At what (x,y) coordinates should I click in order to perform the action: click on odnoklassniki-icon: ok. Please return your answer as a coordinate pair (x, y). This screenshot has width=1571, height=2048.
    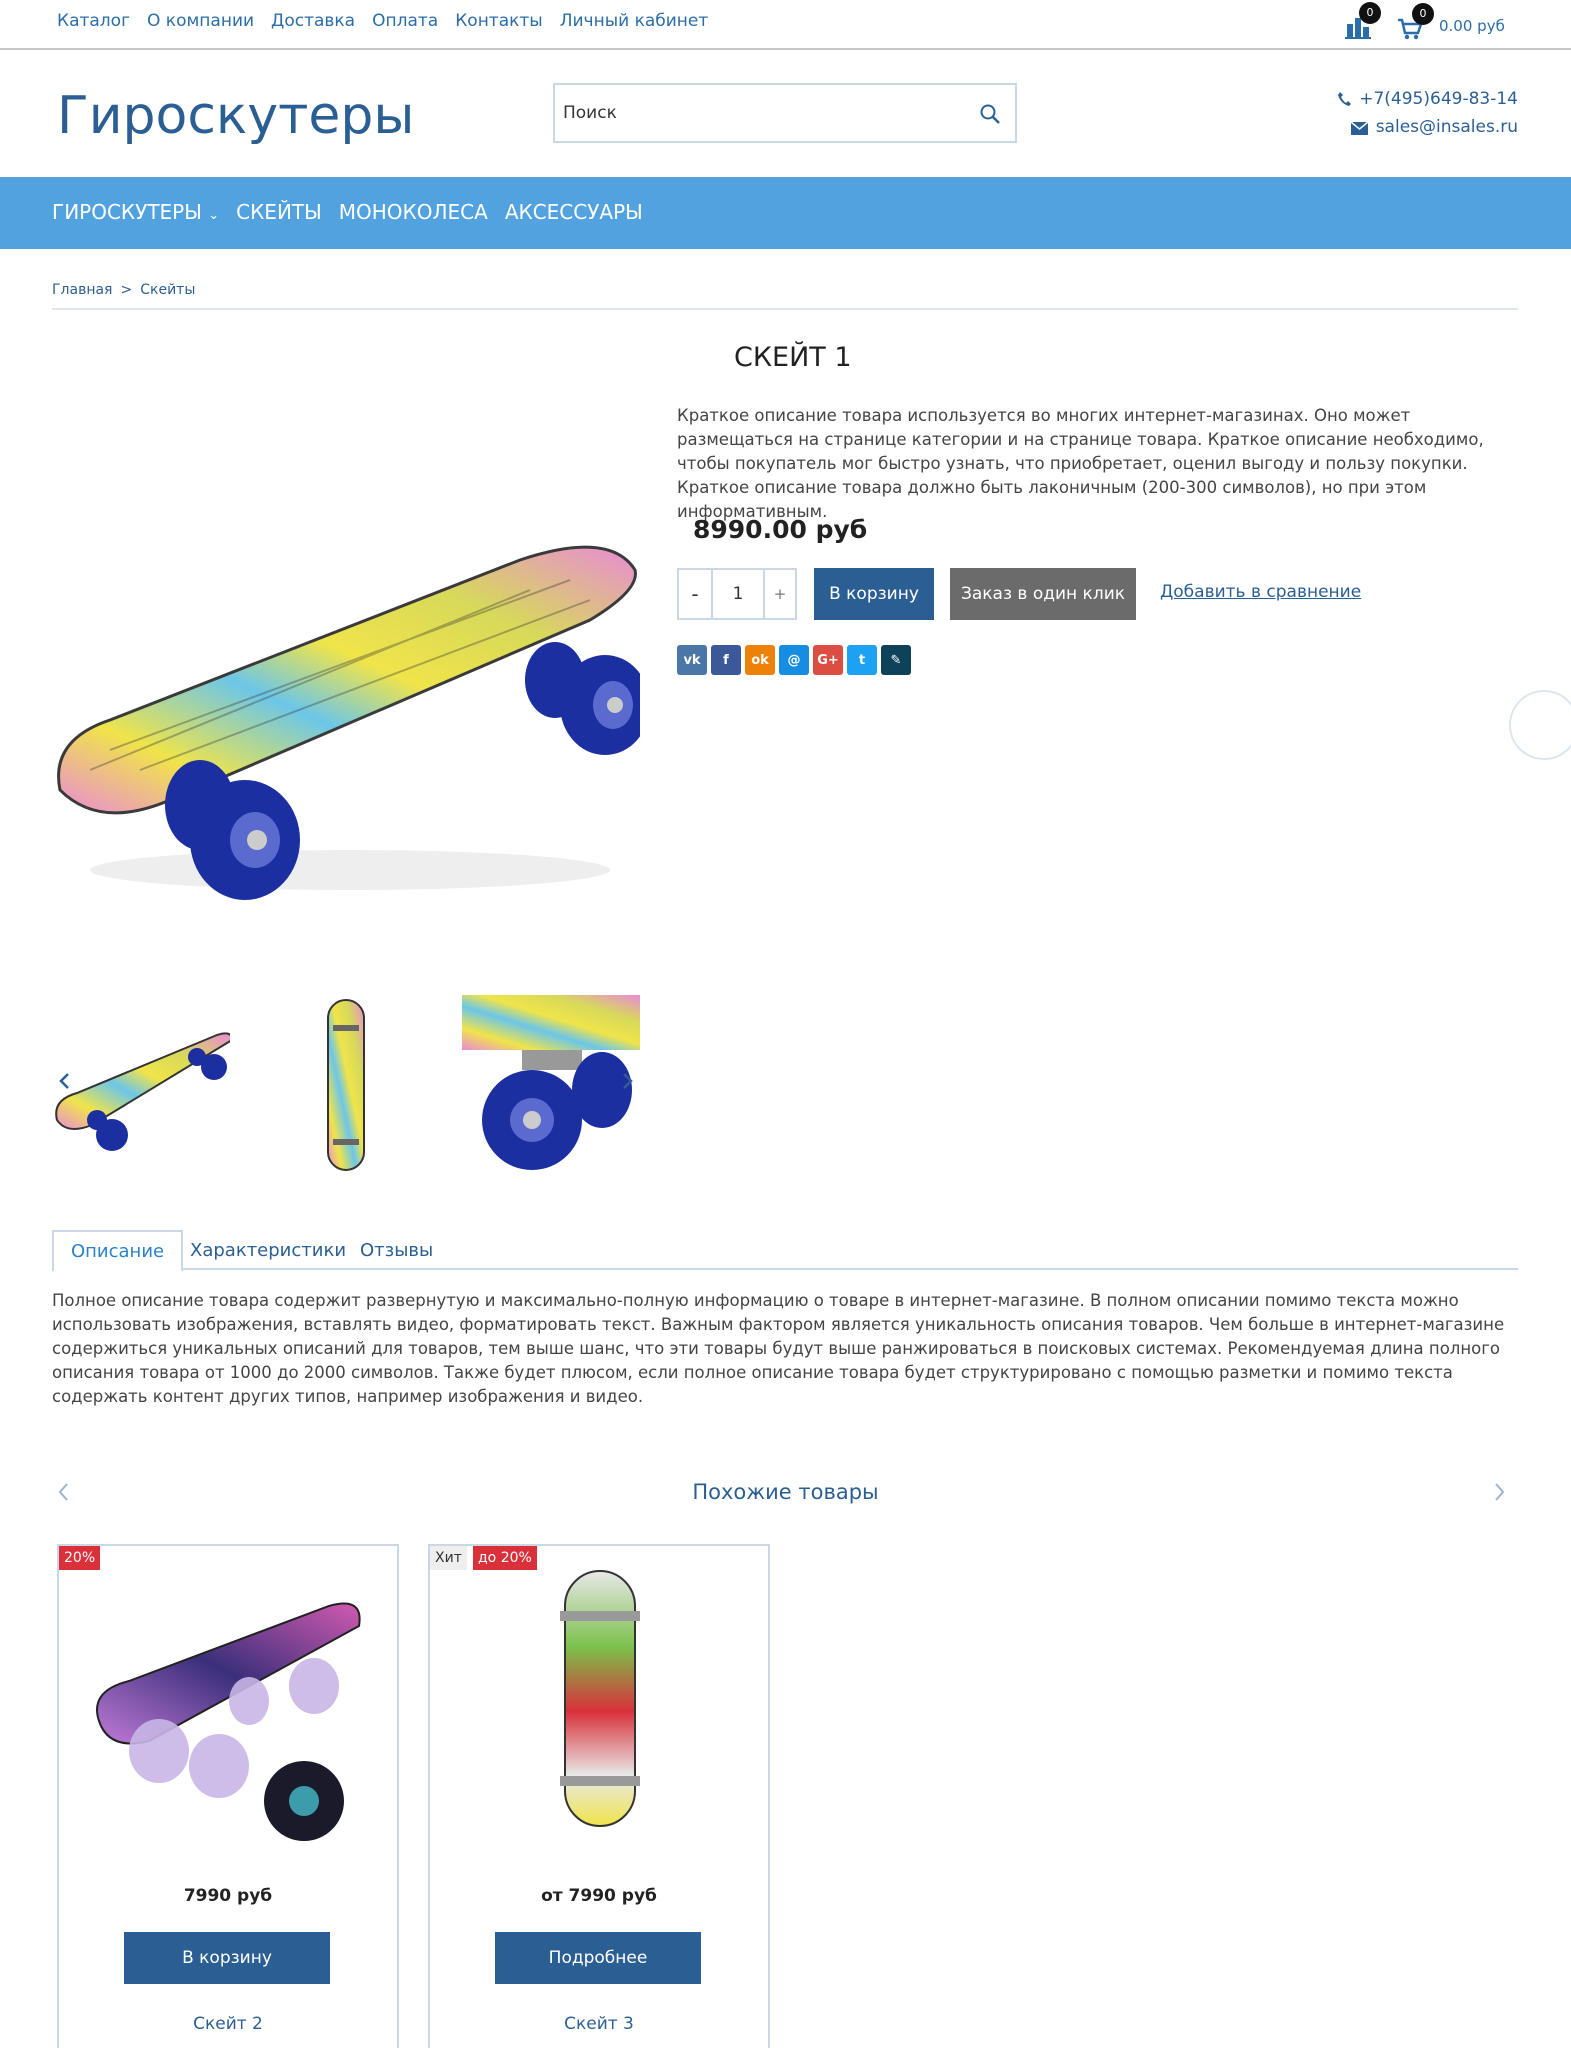
    Looking at the image, I should click on (760, 660).